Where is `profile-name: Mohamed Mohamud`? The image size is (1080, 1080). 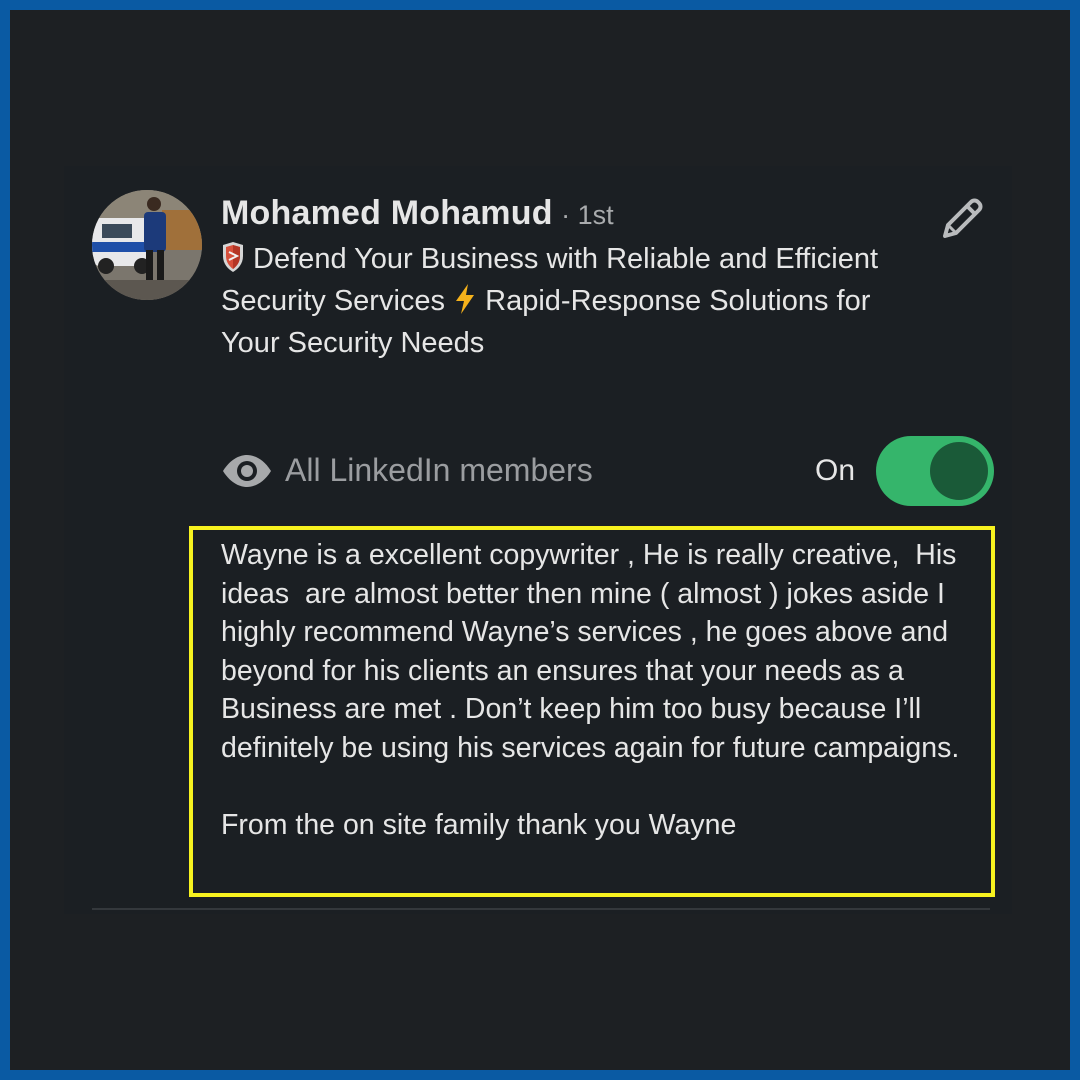
profile-name: Mohamed Mohamud is located at coordinates (387, 213).